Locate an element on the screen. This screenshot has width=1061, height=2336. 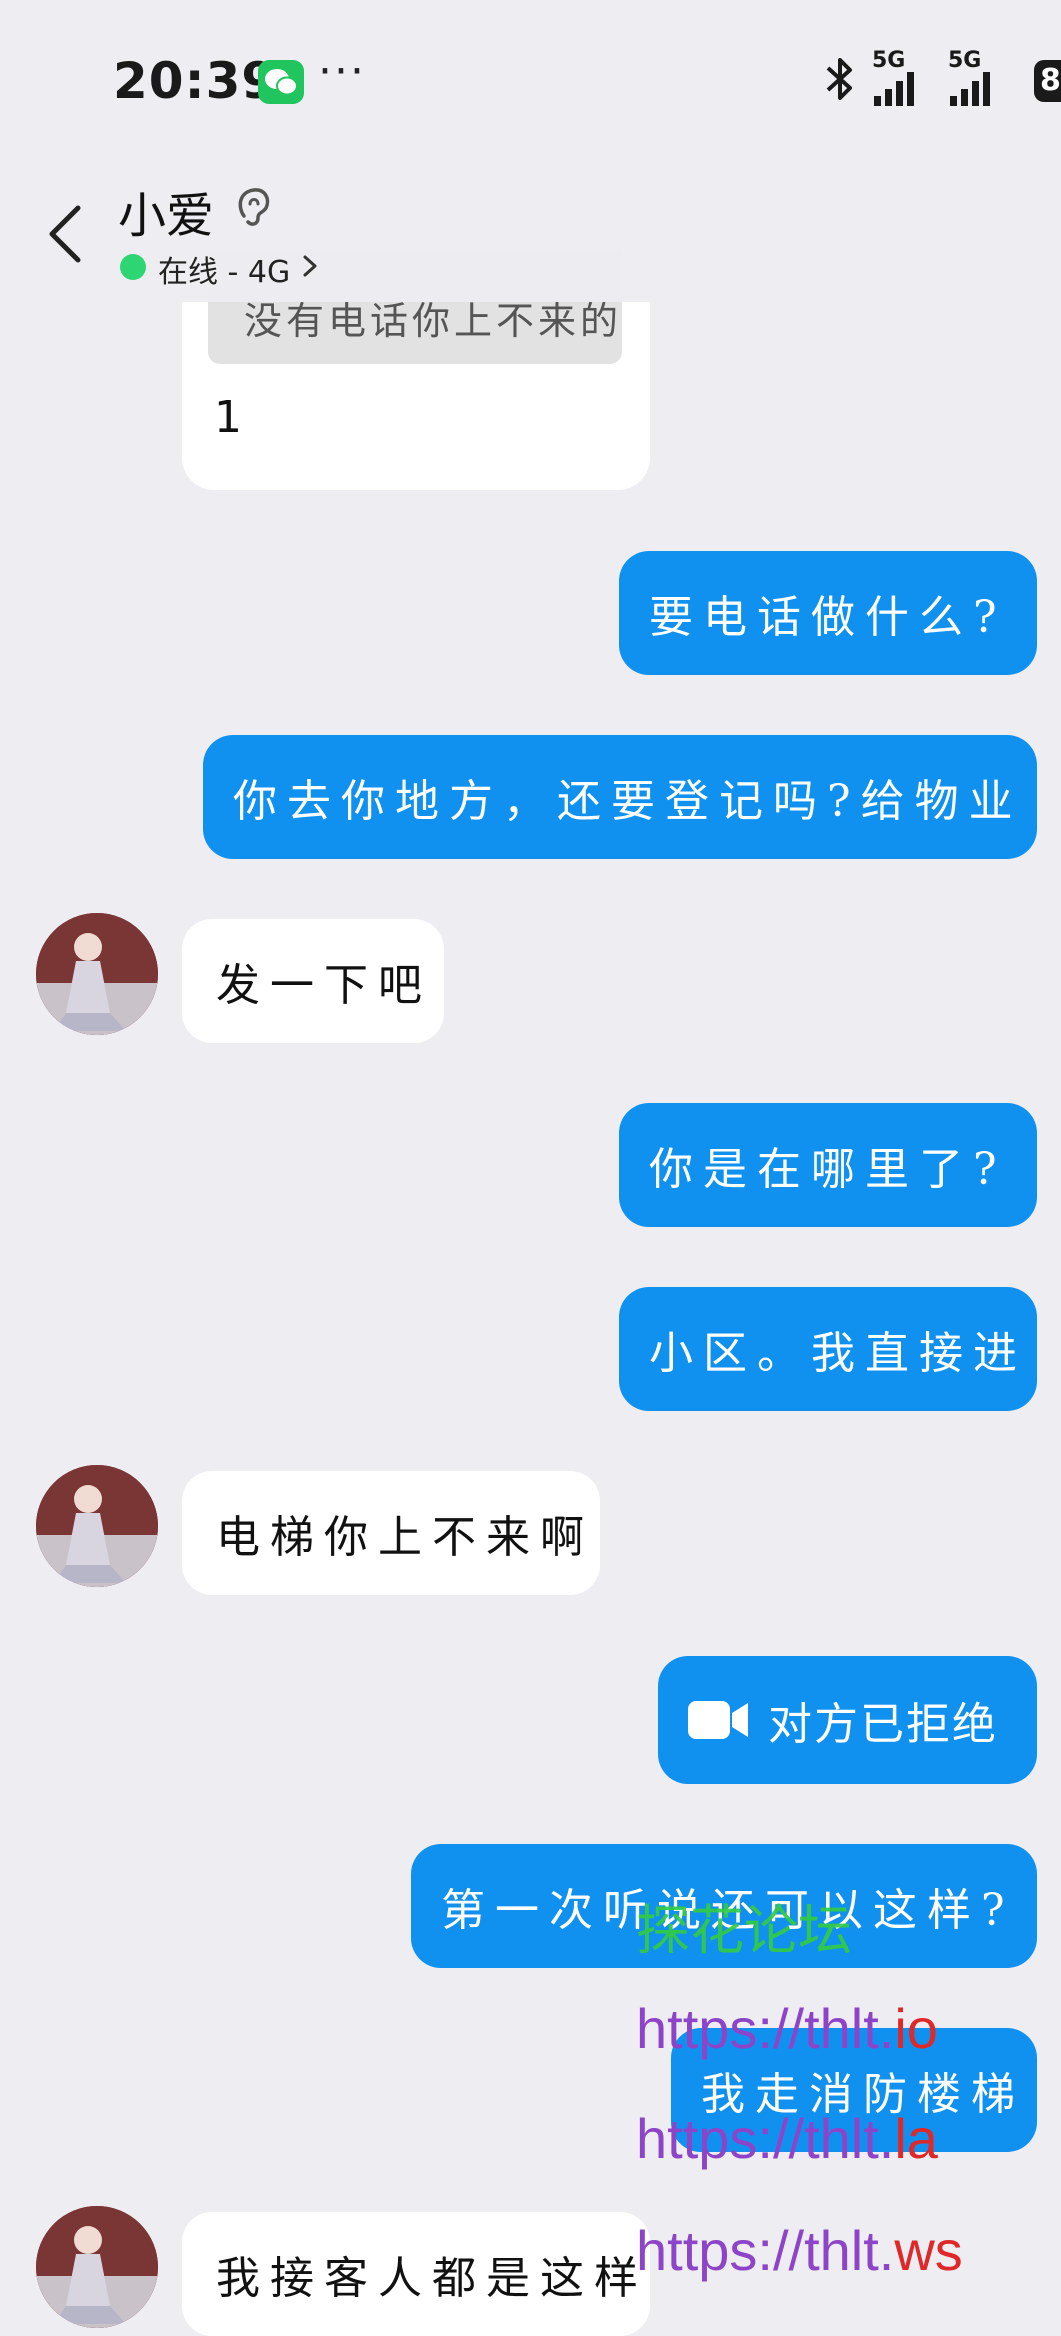
message-text: 你是在哪里了? is located at coordinates (828, 1169).